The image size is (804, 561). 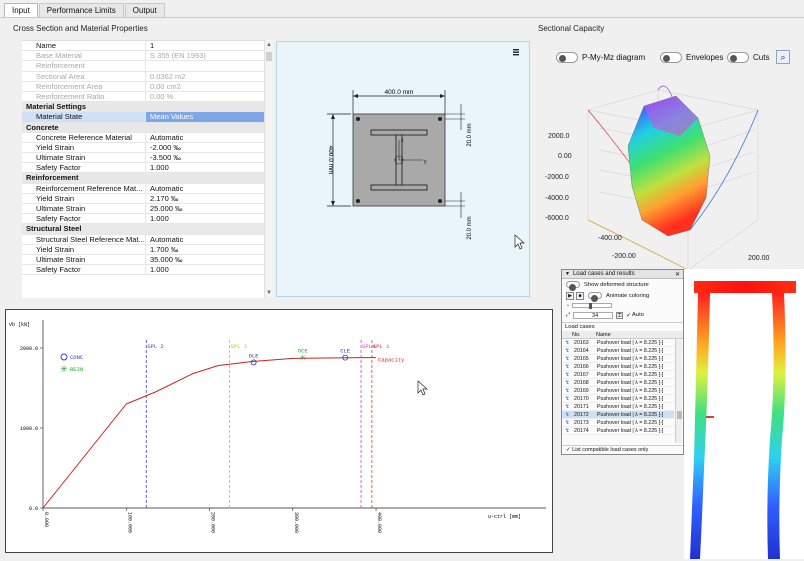 I want to click on toggle-pmm-diagram: P-My-Mz diagram, so click(x=600, y=57).